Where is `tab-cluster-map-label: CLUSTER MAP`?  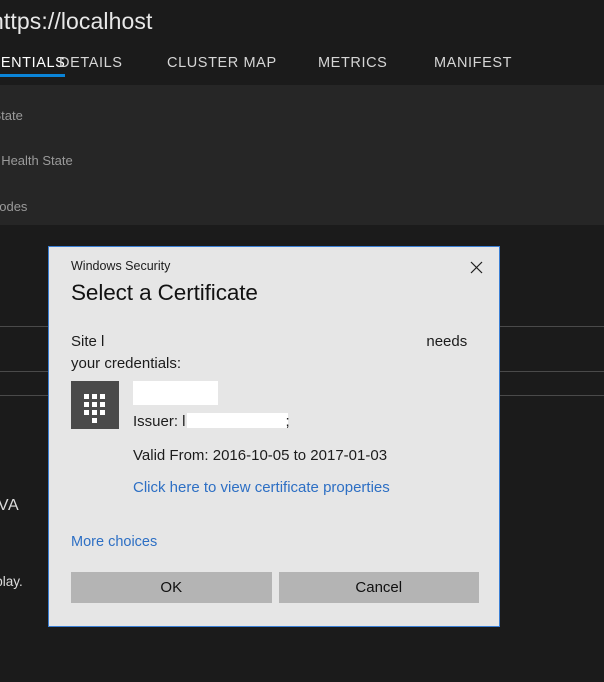 tab-cluster-map-label: CLUSTER MAP is located at coordinates (222, 63).